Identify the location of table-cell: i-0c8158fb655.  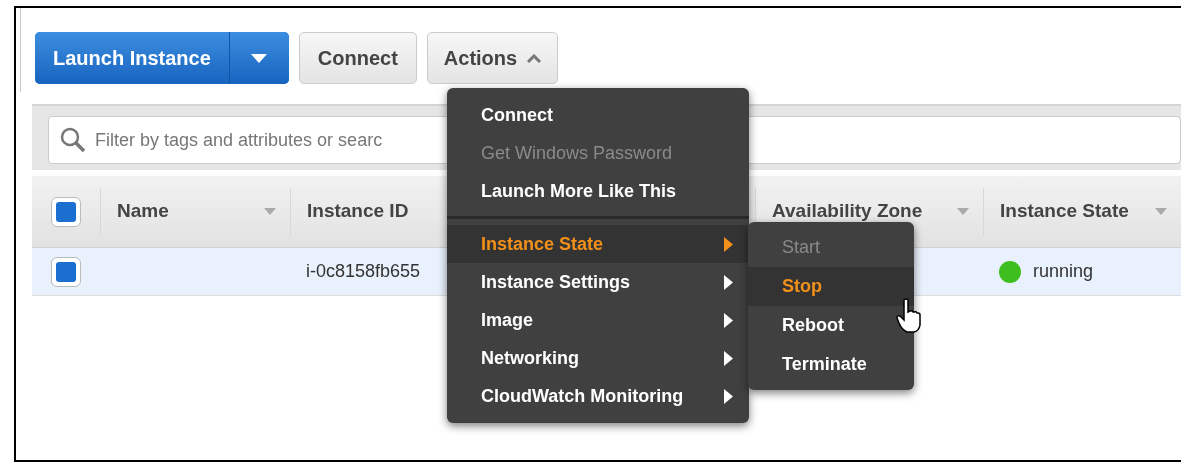
(363, 271).